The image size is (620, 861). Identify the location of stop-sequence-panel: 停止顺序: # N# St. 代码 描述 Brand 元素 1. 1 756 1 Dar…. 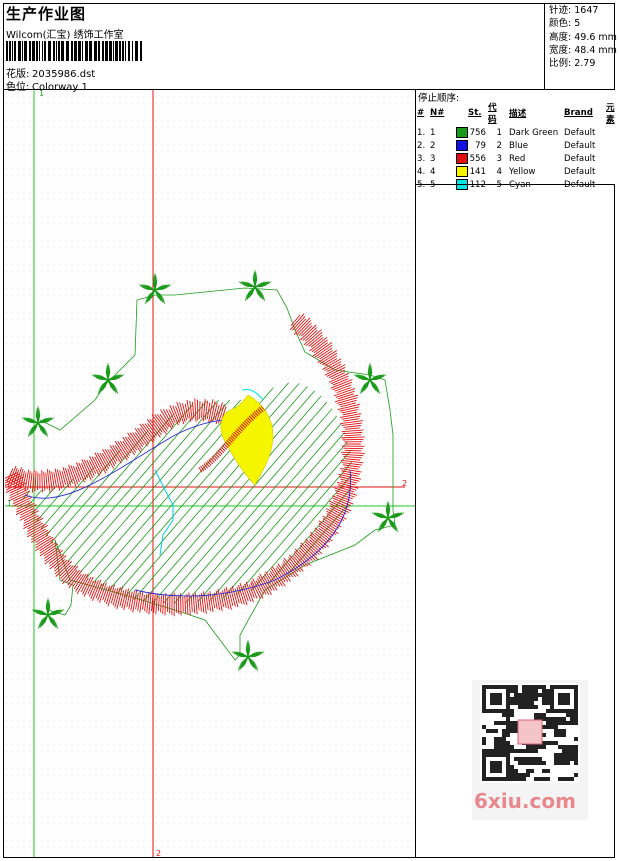
(515, 140).